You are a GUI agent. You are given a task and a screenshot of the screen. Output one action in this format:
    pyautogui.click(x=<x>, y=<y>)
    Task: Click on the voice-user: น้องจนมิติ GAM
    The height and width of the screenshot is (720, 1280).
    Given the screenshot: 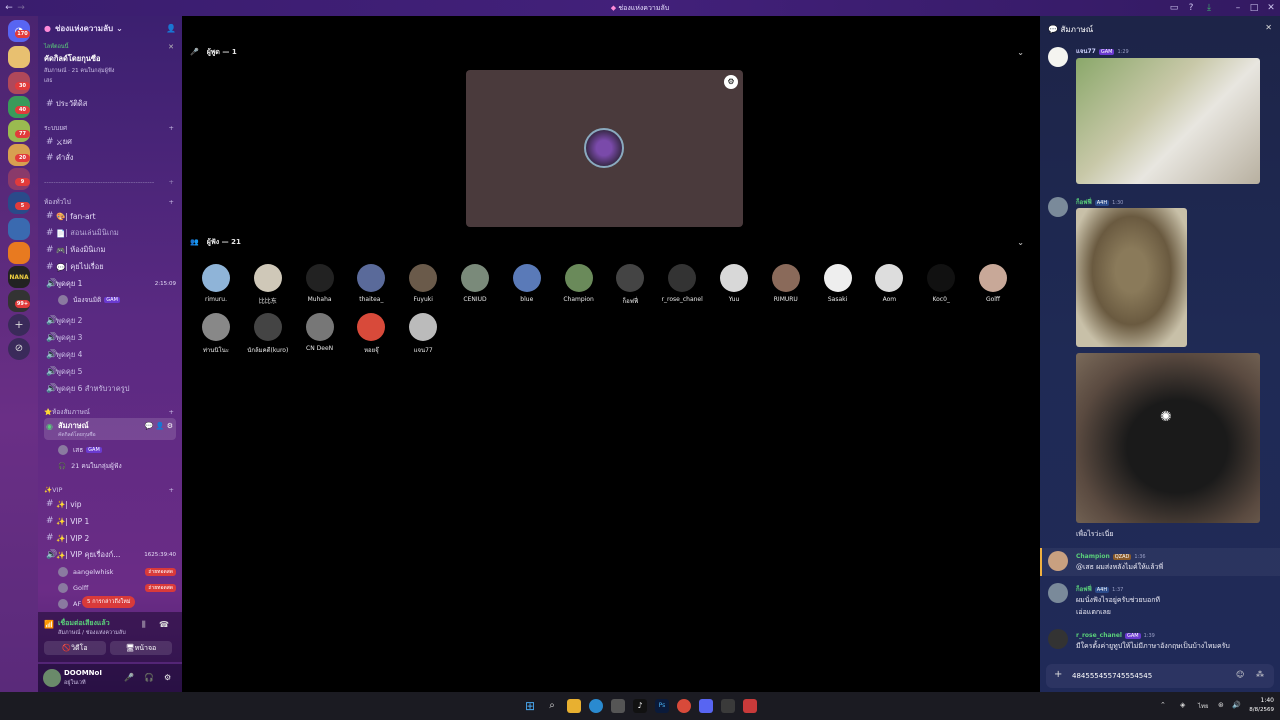 What is the action you would take?
    pyautogui.click(x=117, y=300)
    